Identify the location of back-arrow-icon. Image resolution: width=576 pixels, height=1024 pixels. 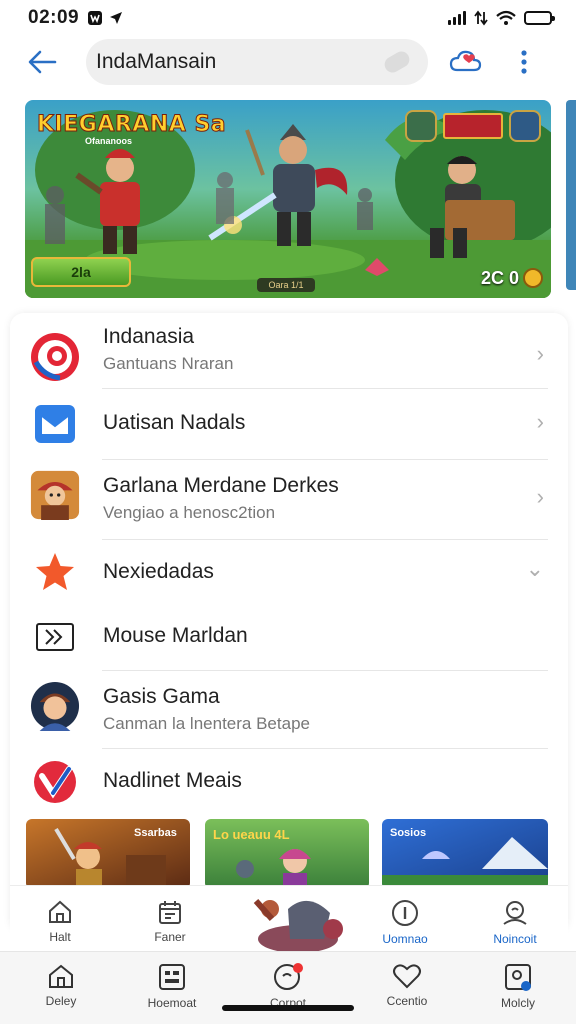
(42, 62).